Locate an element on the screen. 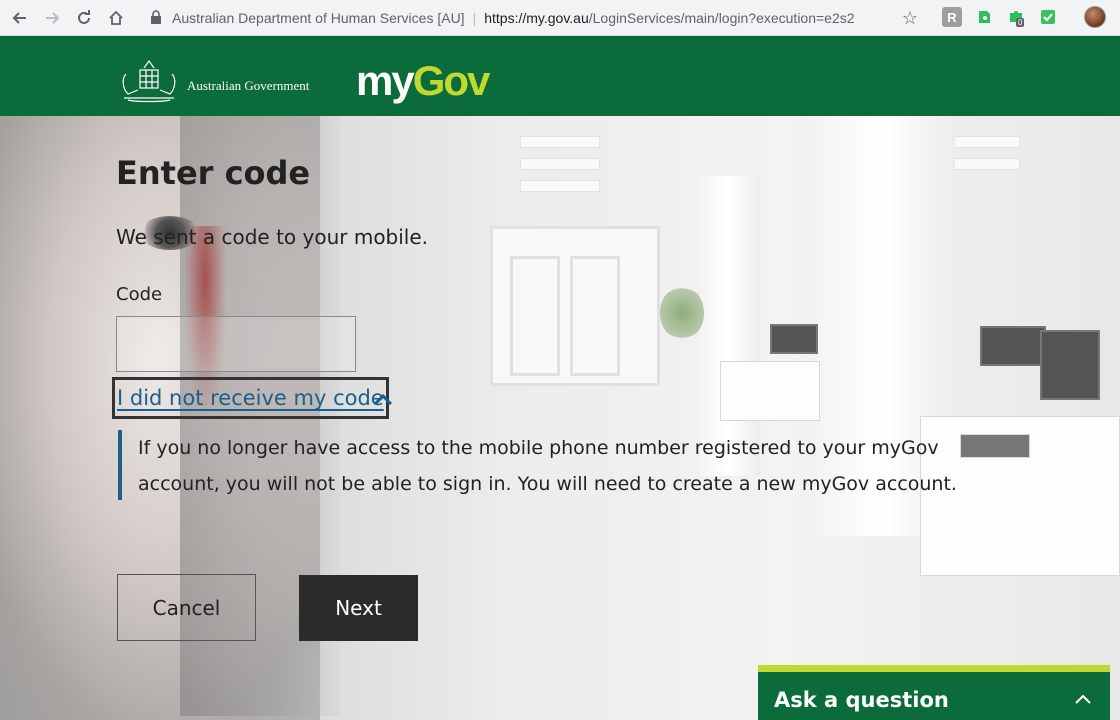 The width and height of the screenshot is (1120, 720). page-subtitle: We sent a code to your mobile. is located at coordinates (272, 237).